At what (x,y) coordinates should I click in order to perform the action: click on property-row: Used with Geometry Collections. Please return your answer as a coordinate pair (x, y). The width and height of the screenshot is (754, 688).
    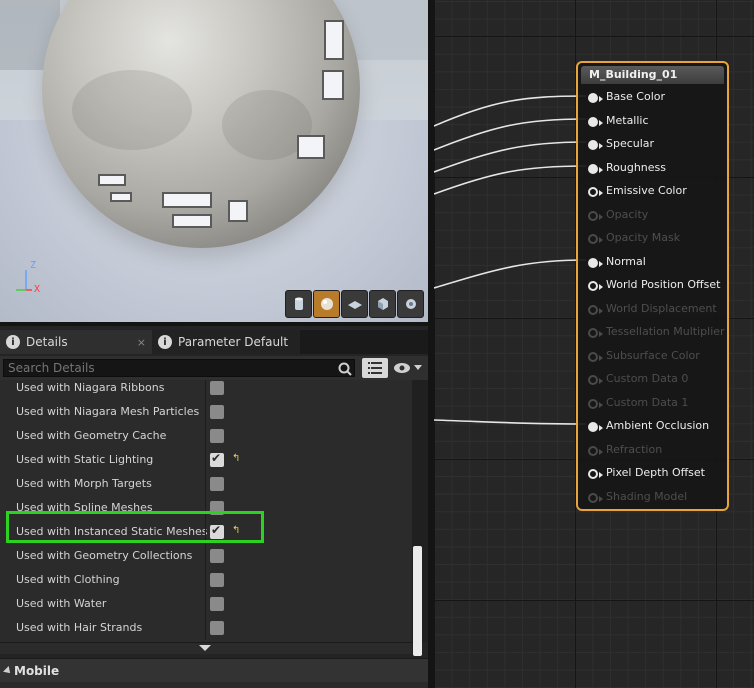
    Looking at the image, I should click on (206, 556).